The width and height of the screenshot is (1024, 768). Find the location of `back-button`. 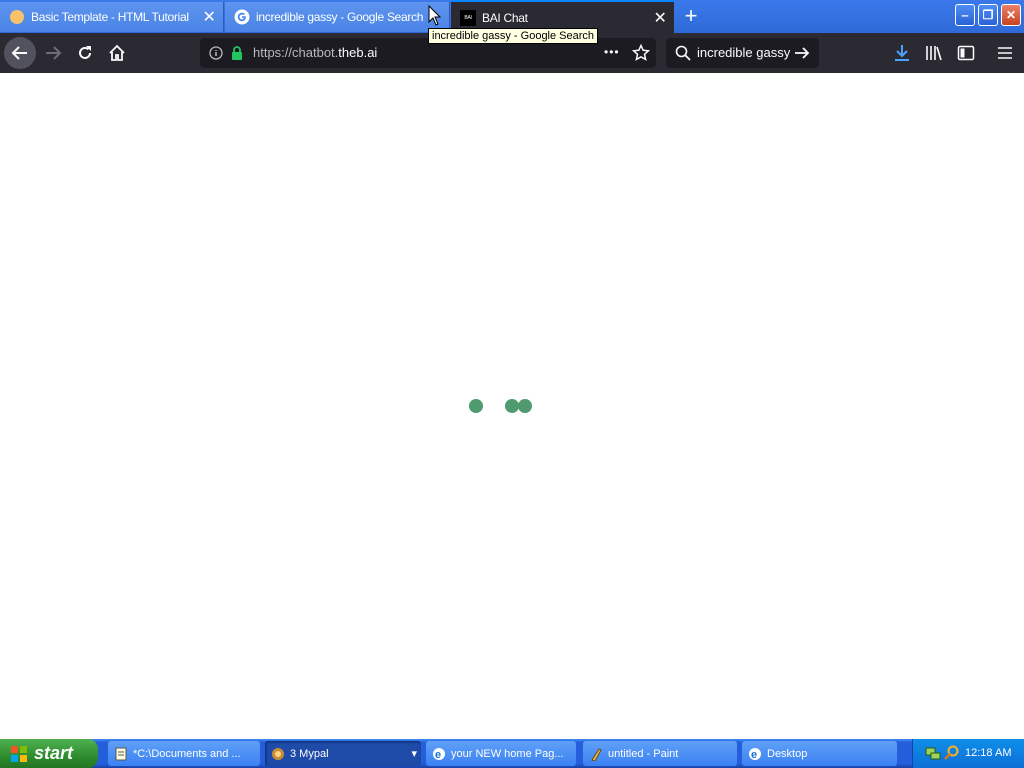

back-button is located at coordinates (20, 53).